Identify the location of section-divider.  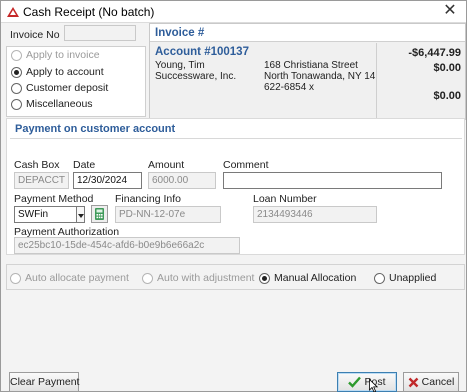
(236, 138).